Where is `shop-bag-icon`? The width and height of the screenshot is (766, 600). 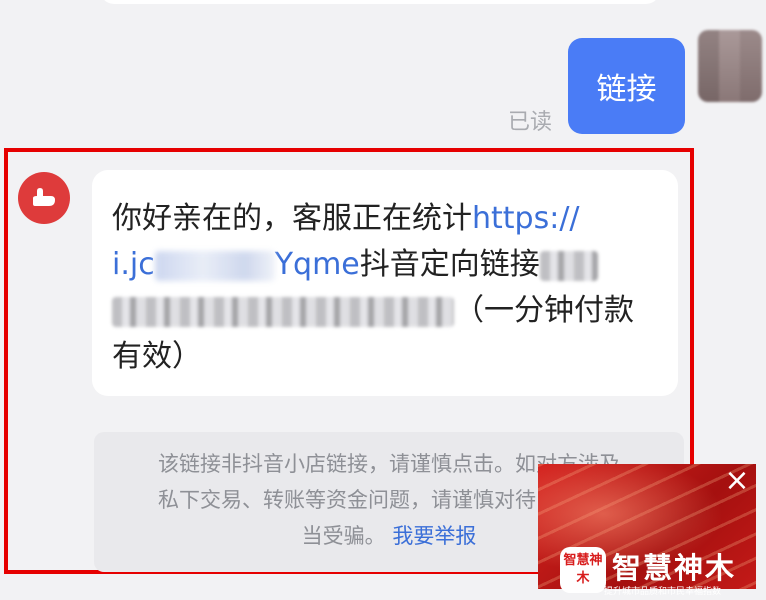
shop-bag-icon is located at coordinates (44, 197).